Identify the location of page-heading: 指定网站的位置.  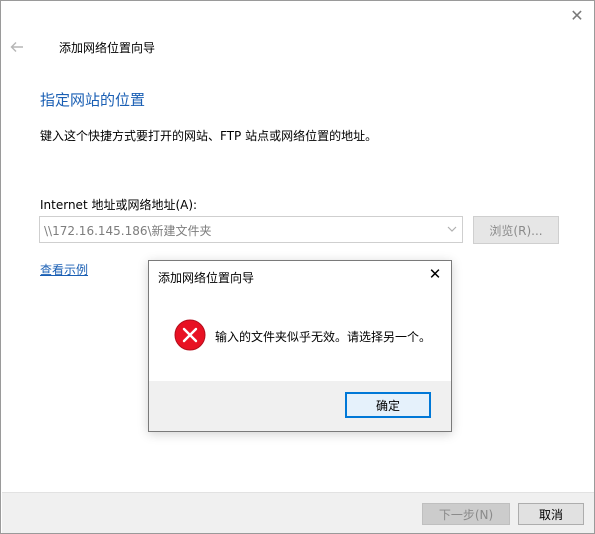
(93, 100).